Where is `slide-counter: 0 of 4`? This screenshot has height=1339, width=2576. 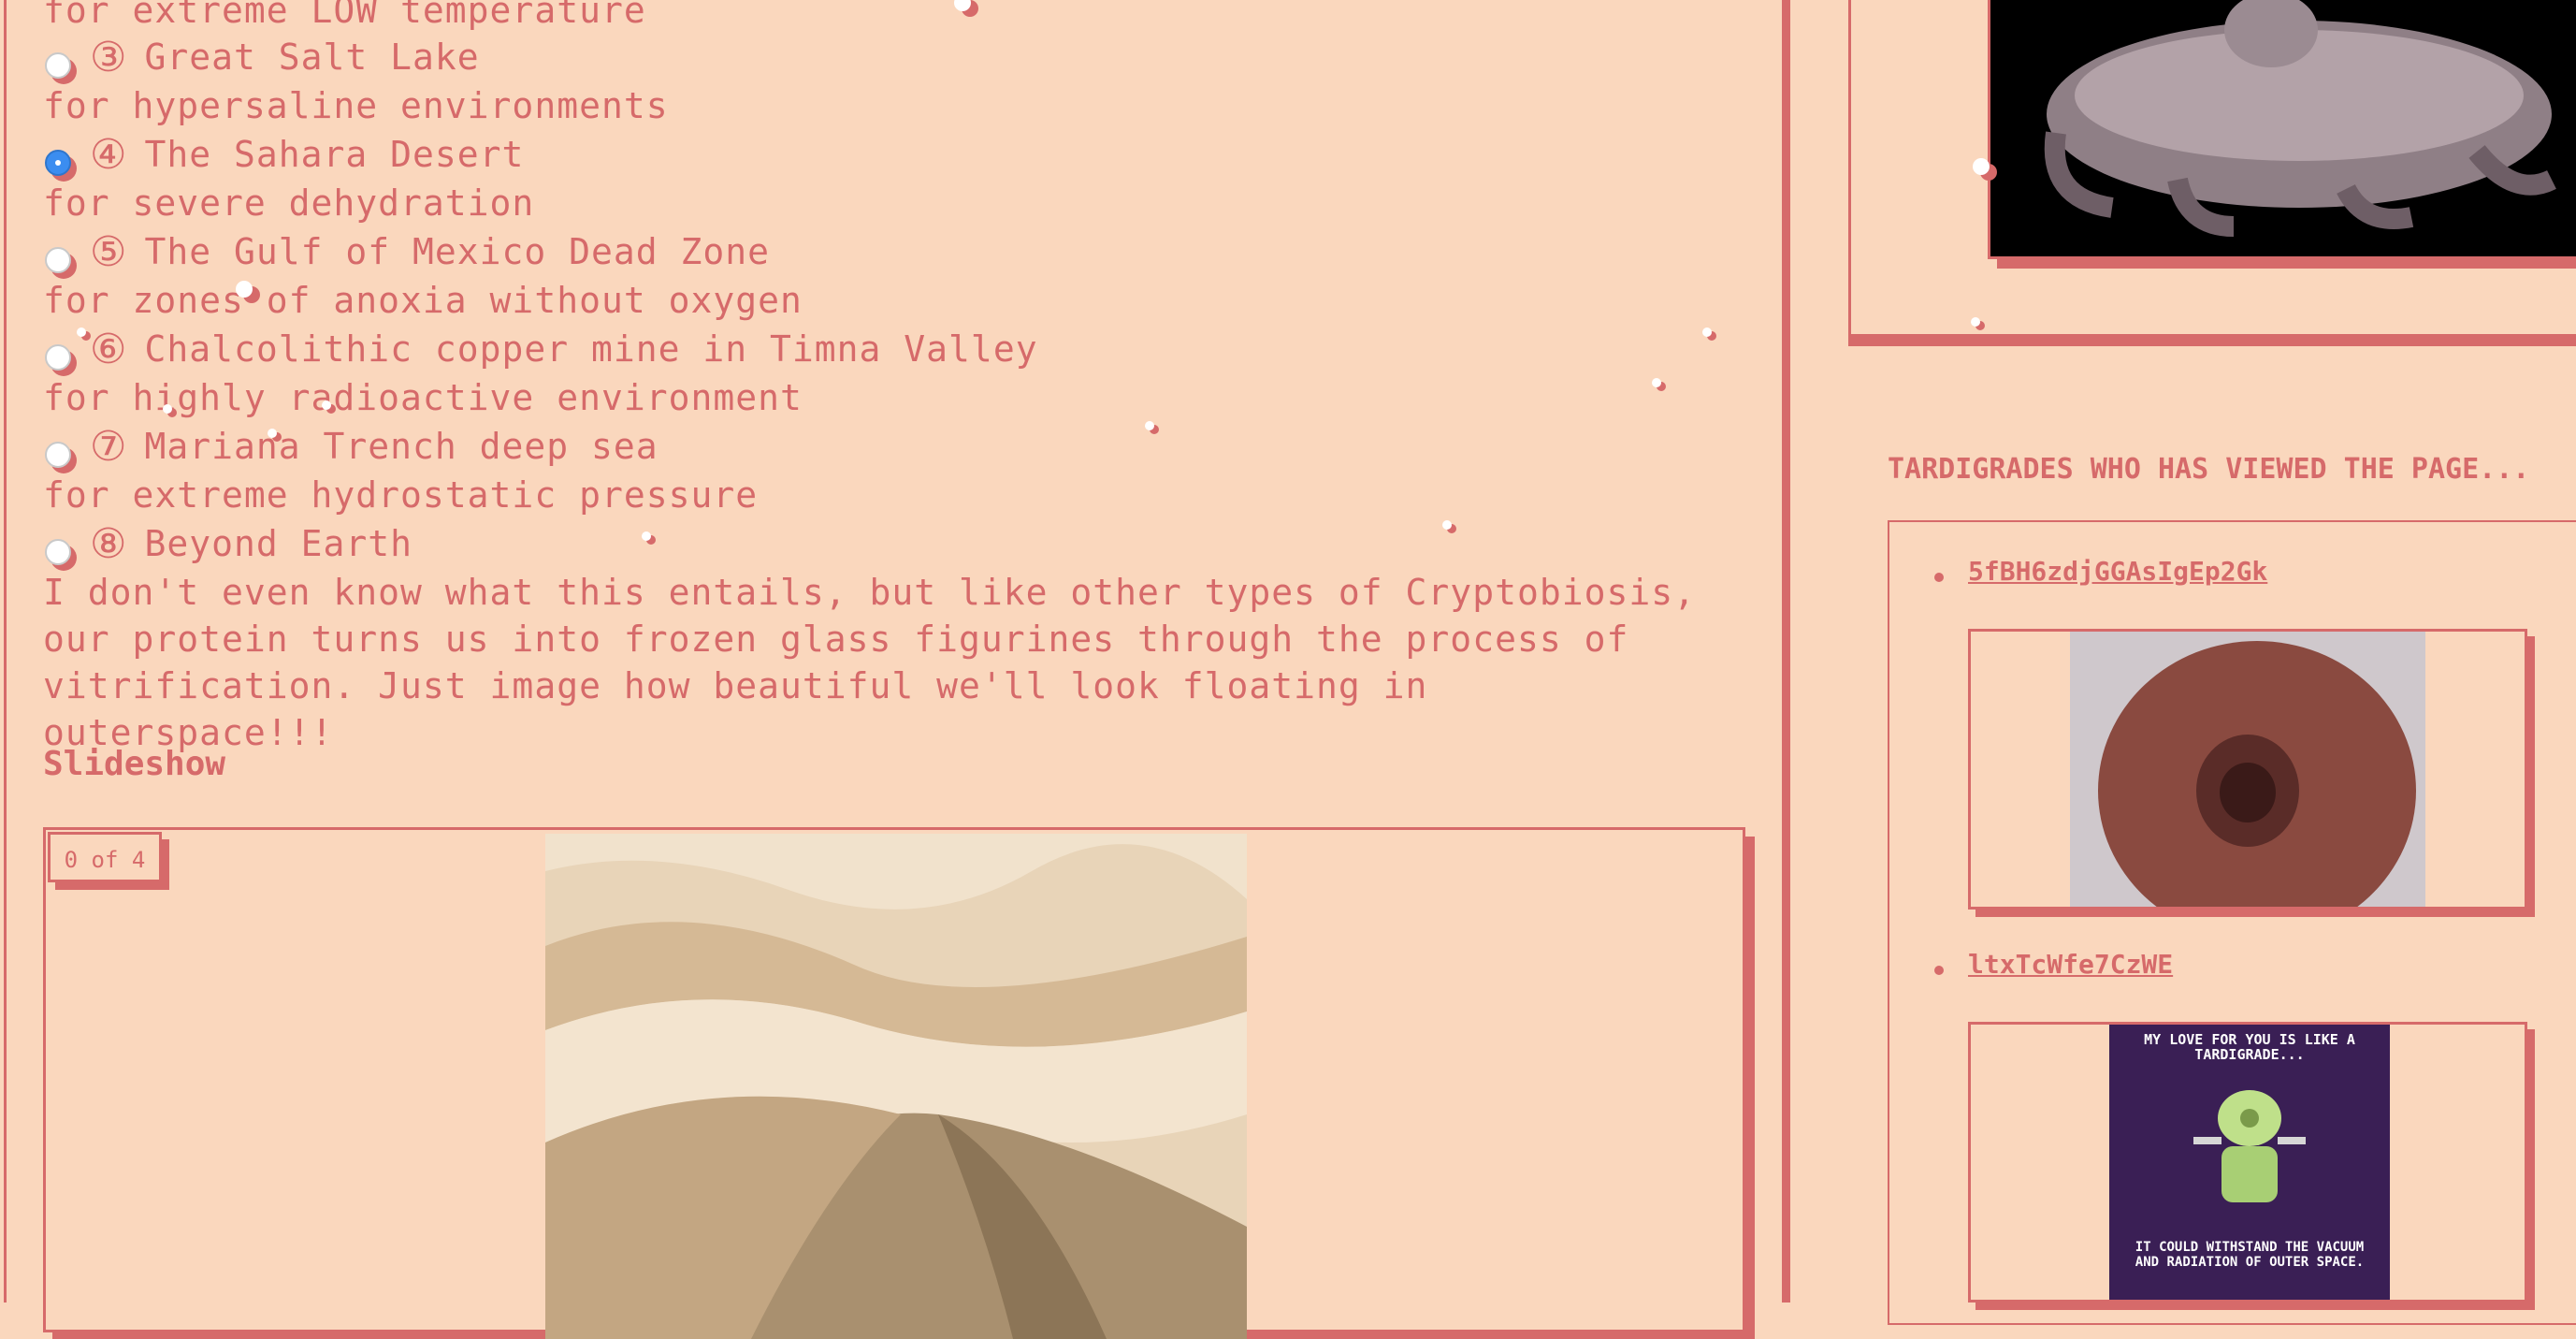 slide-counter: 0 of 4 is located at coordinates (105, 857).